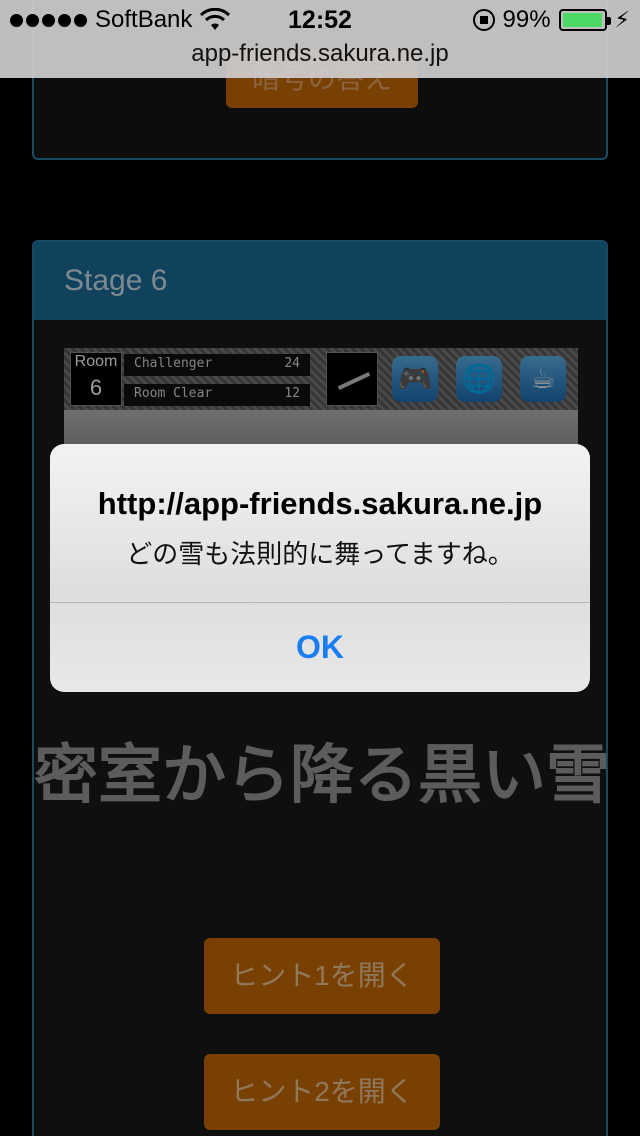 The width and height of the screenshot is (640, 1136). What do you see at coordinates (320, 20) in the screenshot?
I see `status-bar: SoftBank 12:52 99% ⚡` at bounding box center [320, 20].